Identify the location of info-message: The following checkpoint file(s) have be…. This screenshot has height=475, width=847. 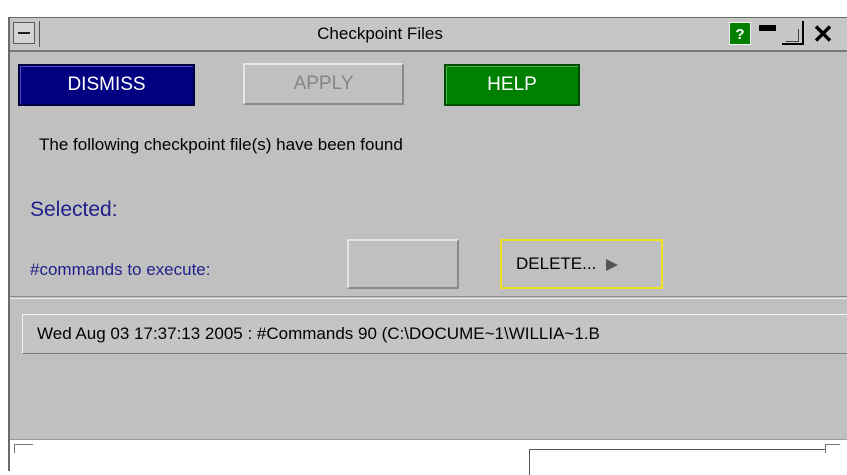
(221, 144).